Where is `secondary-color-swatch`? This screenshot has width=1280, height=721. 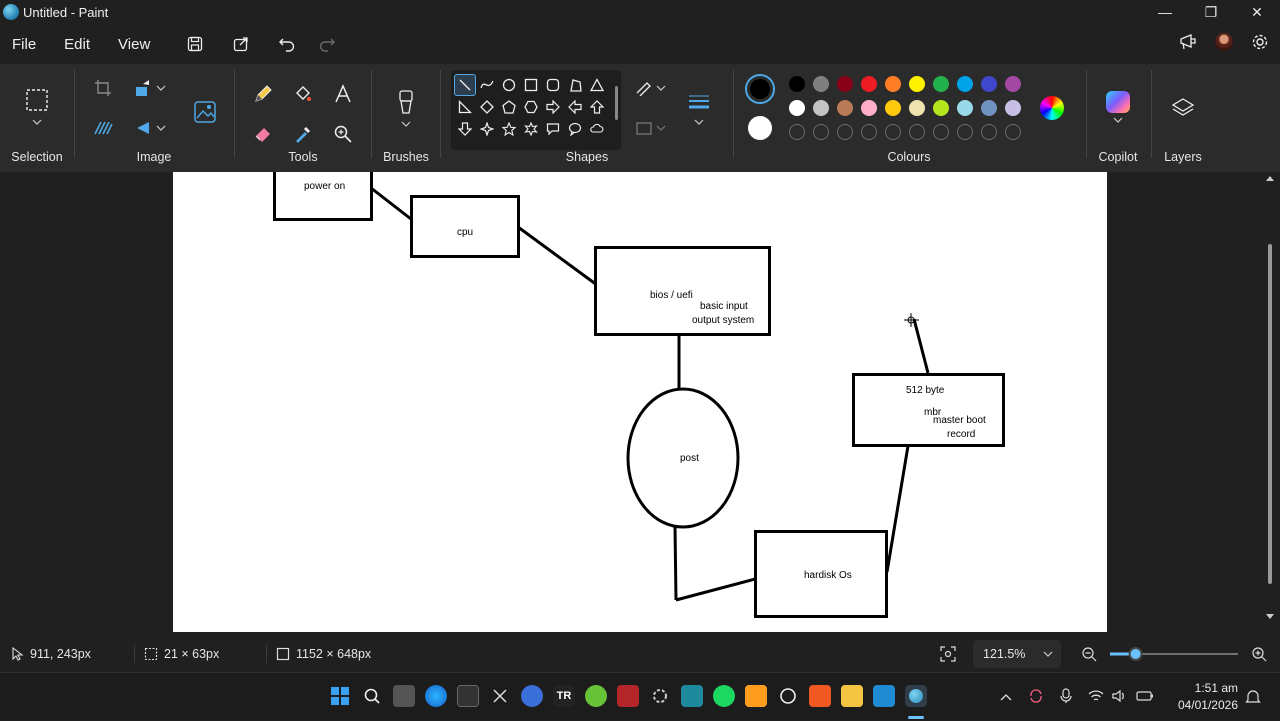
secondary-color-swatch is located at coordinates (760, 128).